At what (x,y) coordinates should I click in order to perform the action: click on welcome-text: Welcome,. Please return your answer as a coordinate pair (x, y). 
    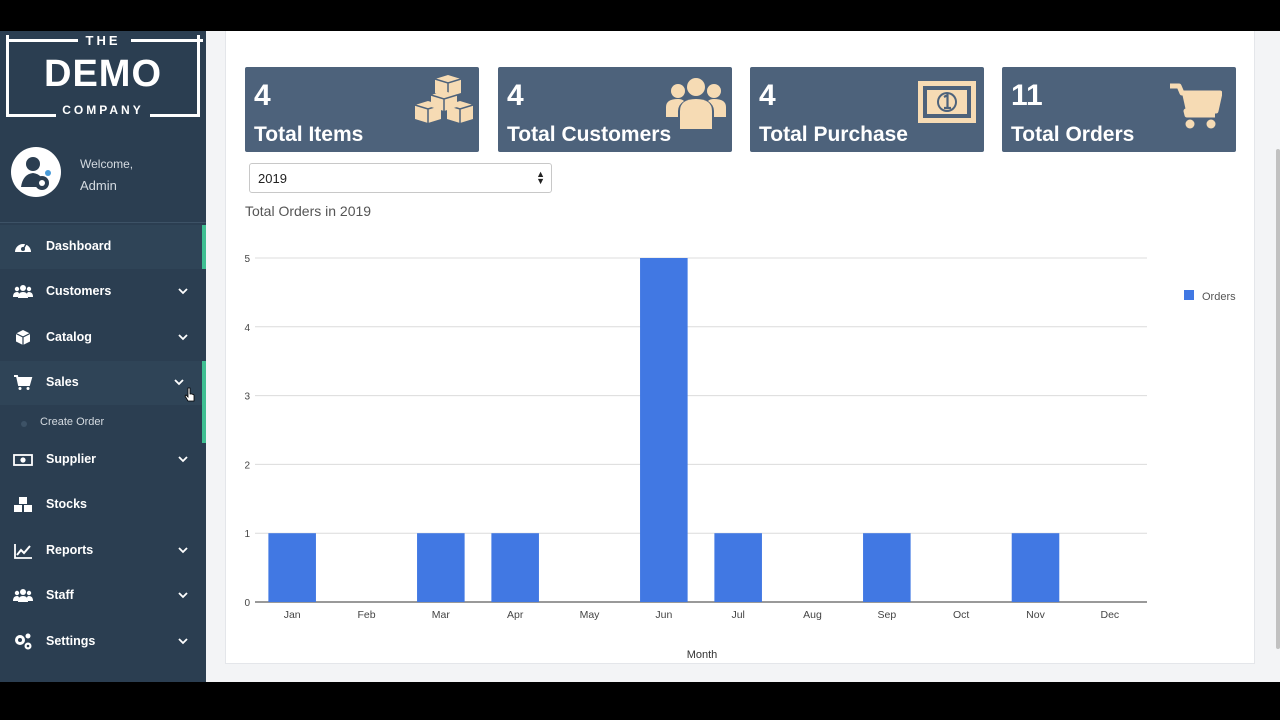
    Looking at the image, I should click on (107, 164).